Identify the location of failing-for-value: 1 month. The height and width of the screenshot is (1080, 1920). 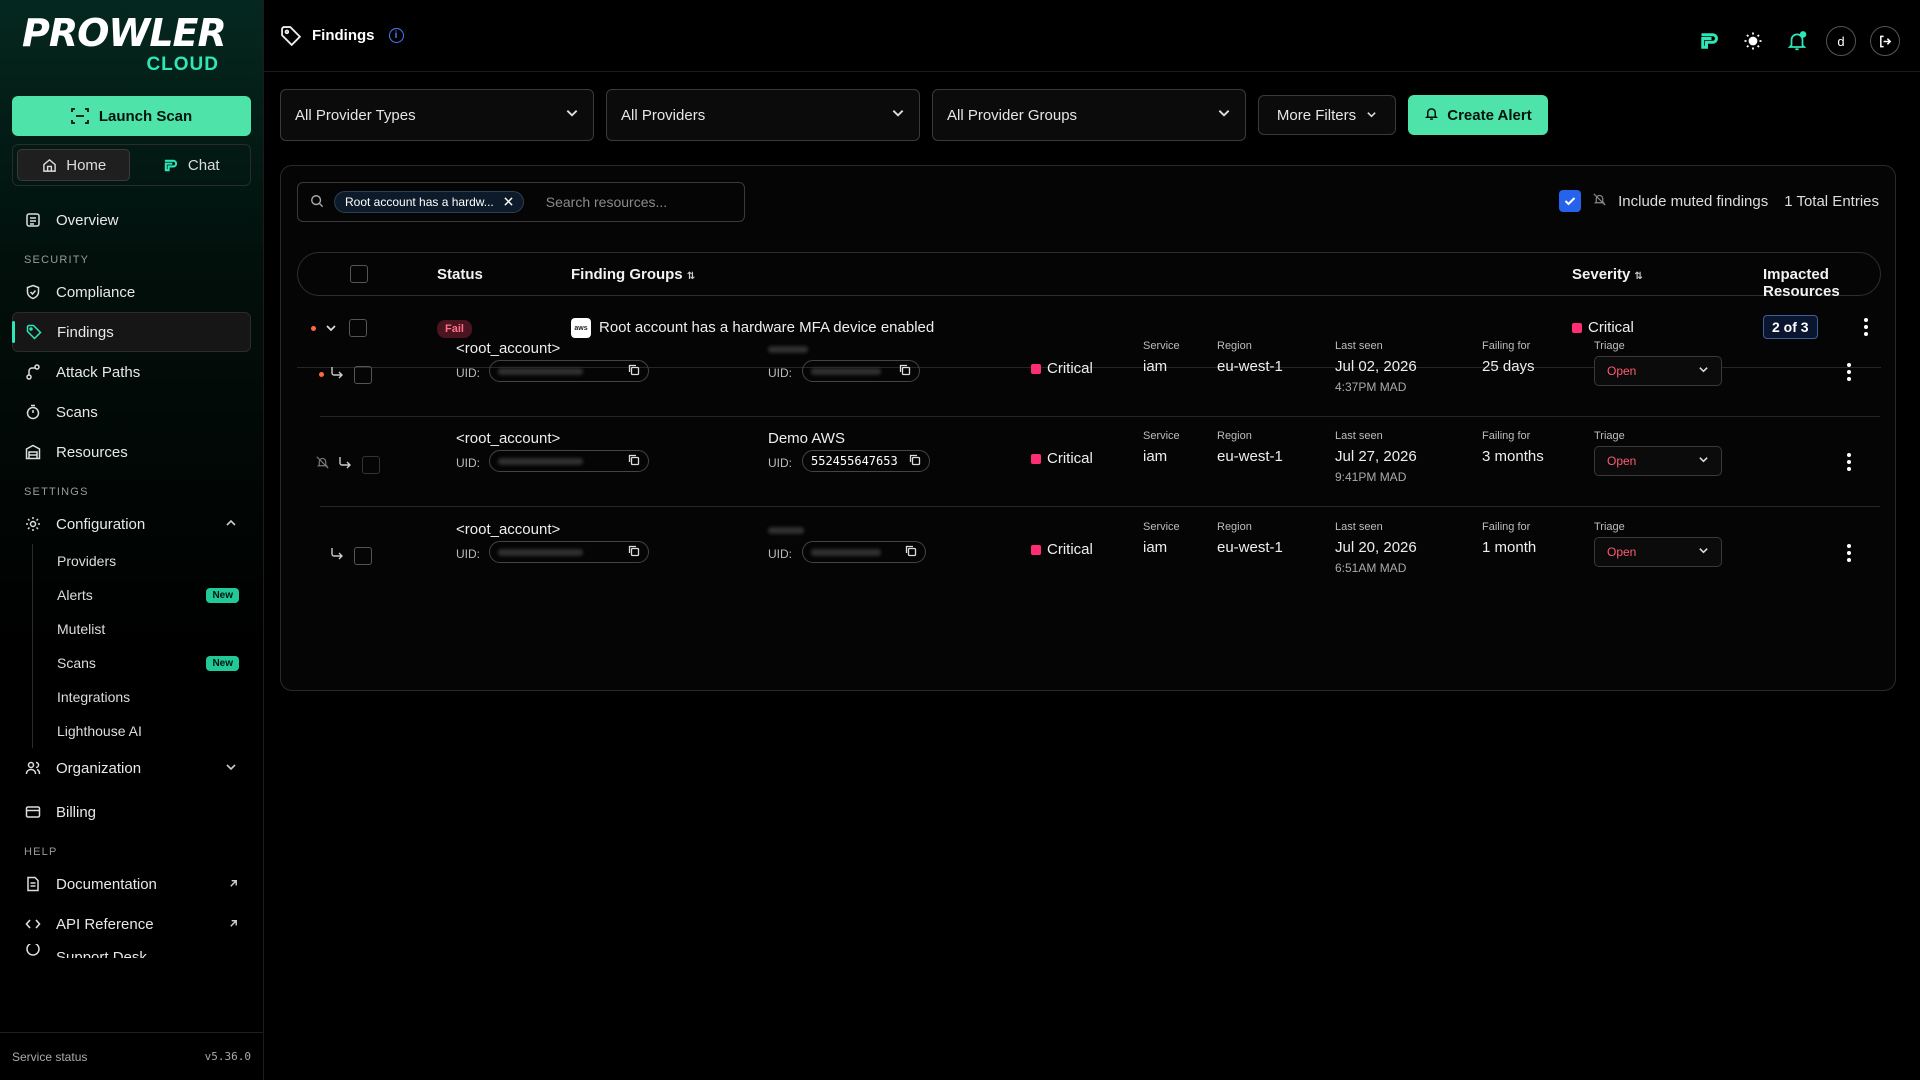
(1509, 547).